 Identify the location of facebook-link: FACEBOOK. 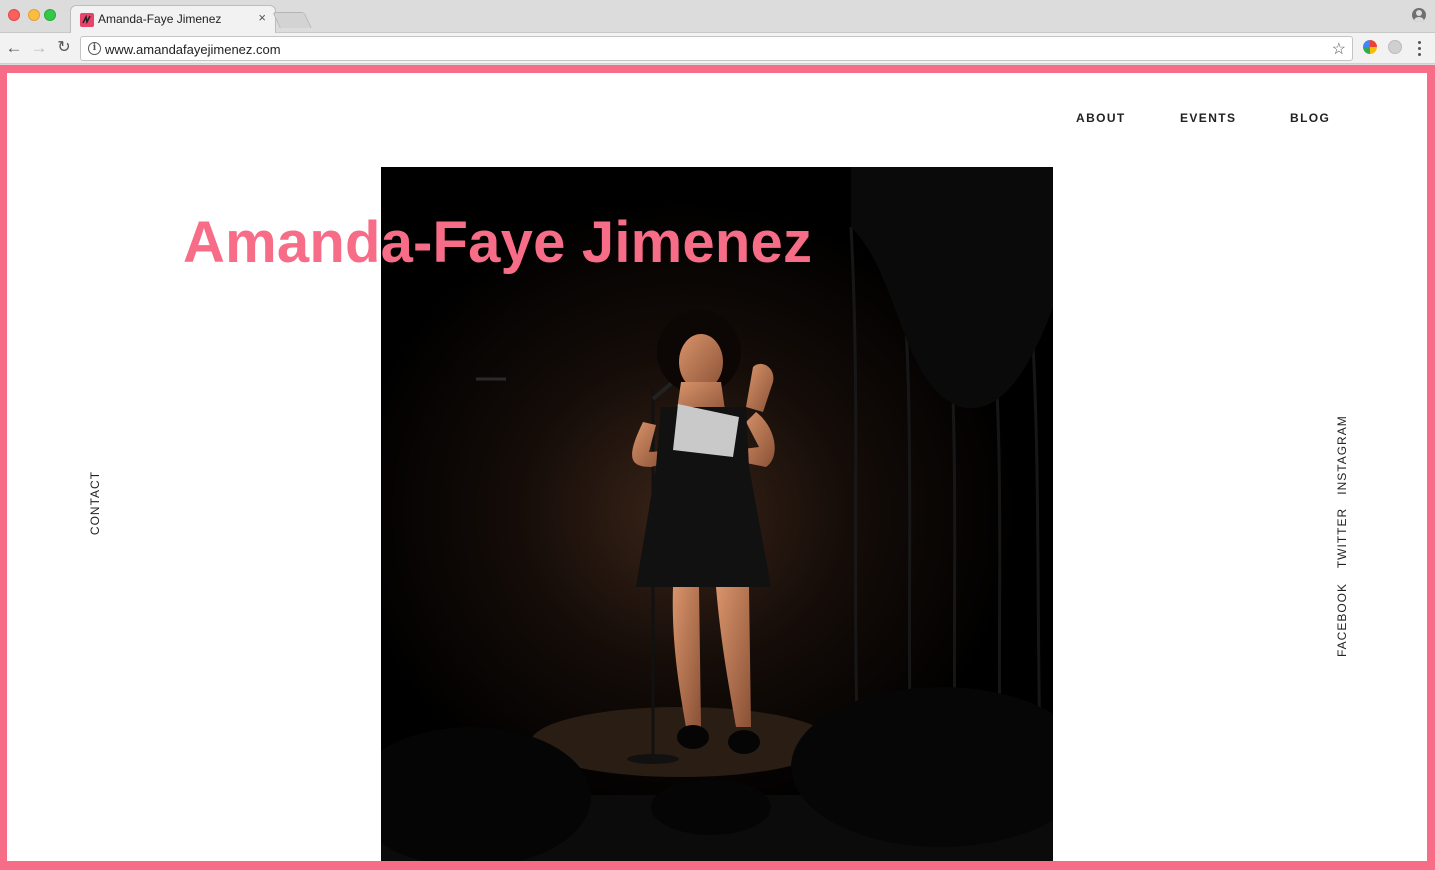
(1342, 620).